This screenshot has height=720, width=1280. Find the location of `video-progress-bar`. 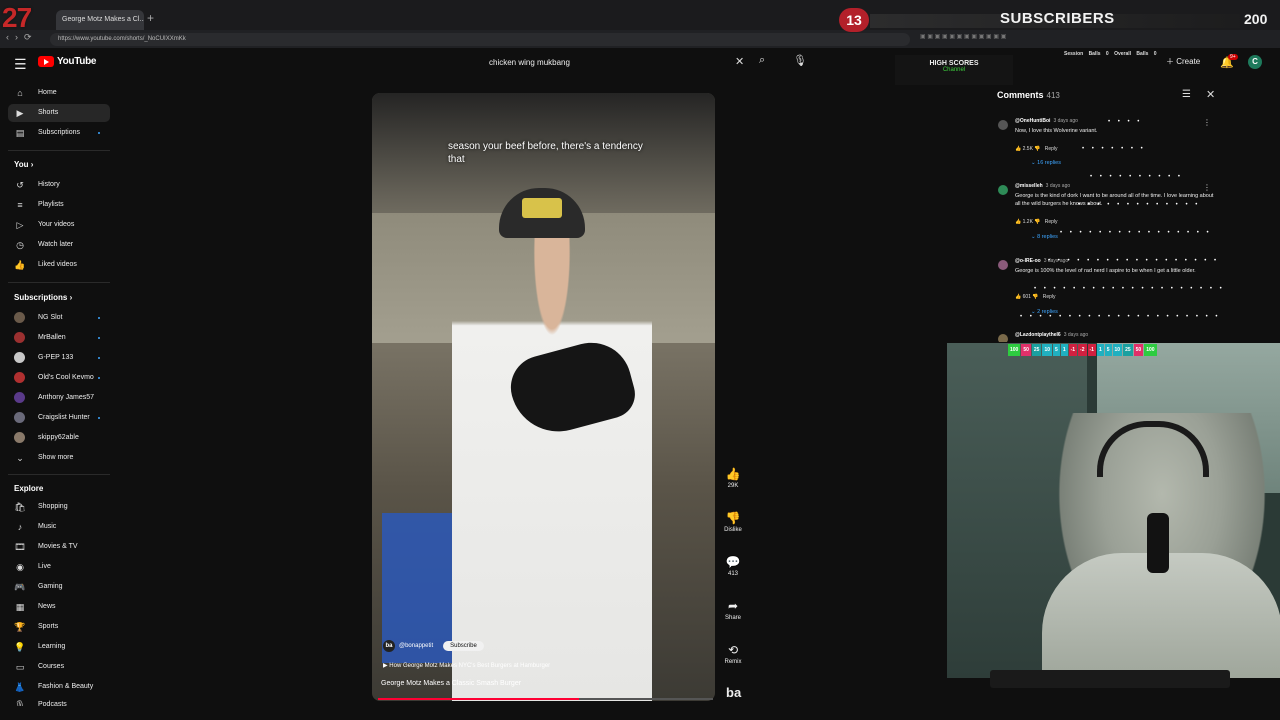

video-progress-bar is located at coordinates (545, 699).